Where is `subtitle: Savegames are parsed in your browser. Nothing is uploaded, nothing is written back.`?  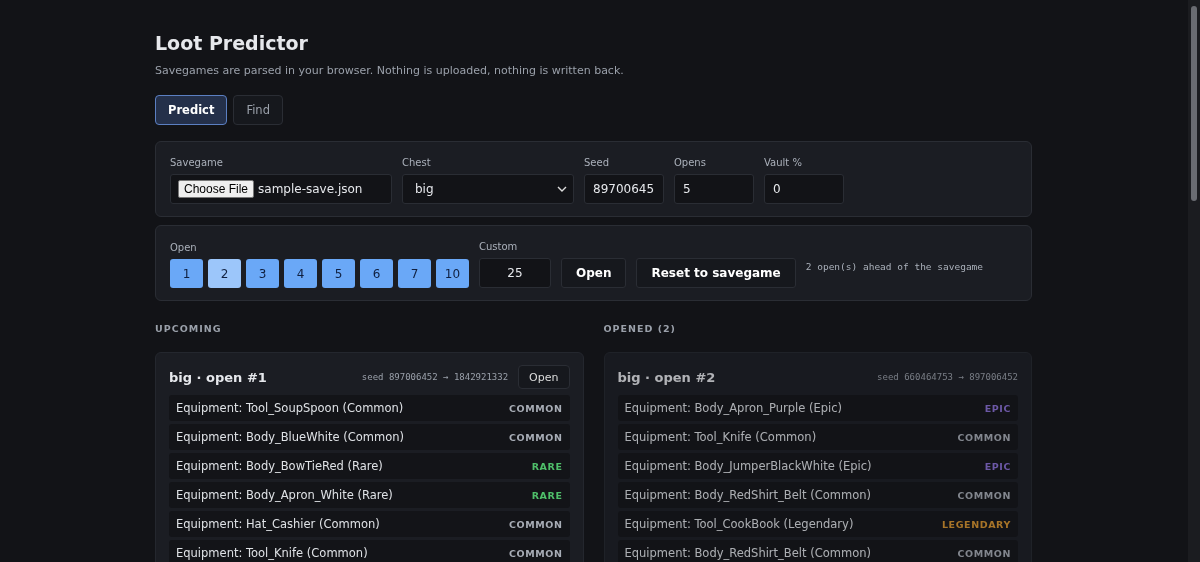 subtitle: Savegames are parsed in your browser. Nothing is uploaded, nothing is written back. is located at coordinates (390, 70).